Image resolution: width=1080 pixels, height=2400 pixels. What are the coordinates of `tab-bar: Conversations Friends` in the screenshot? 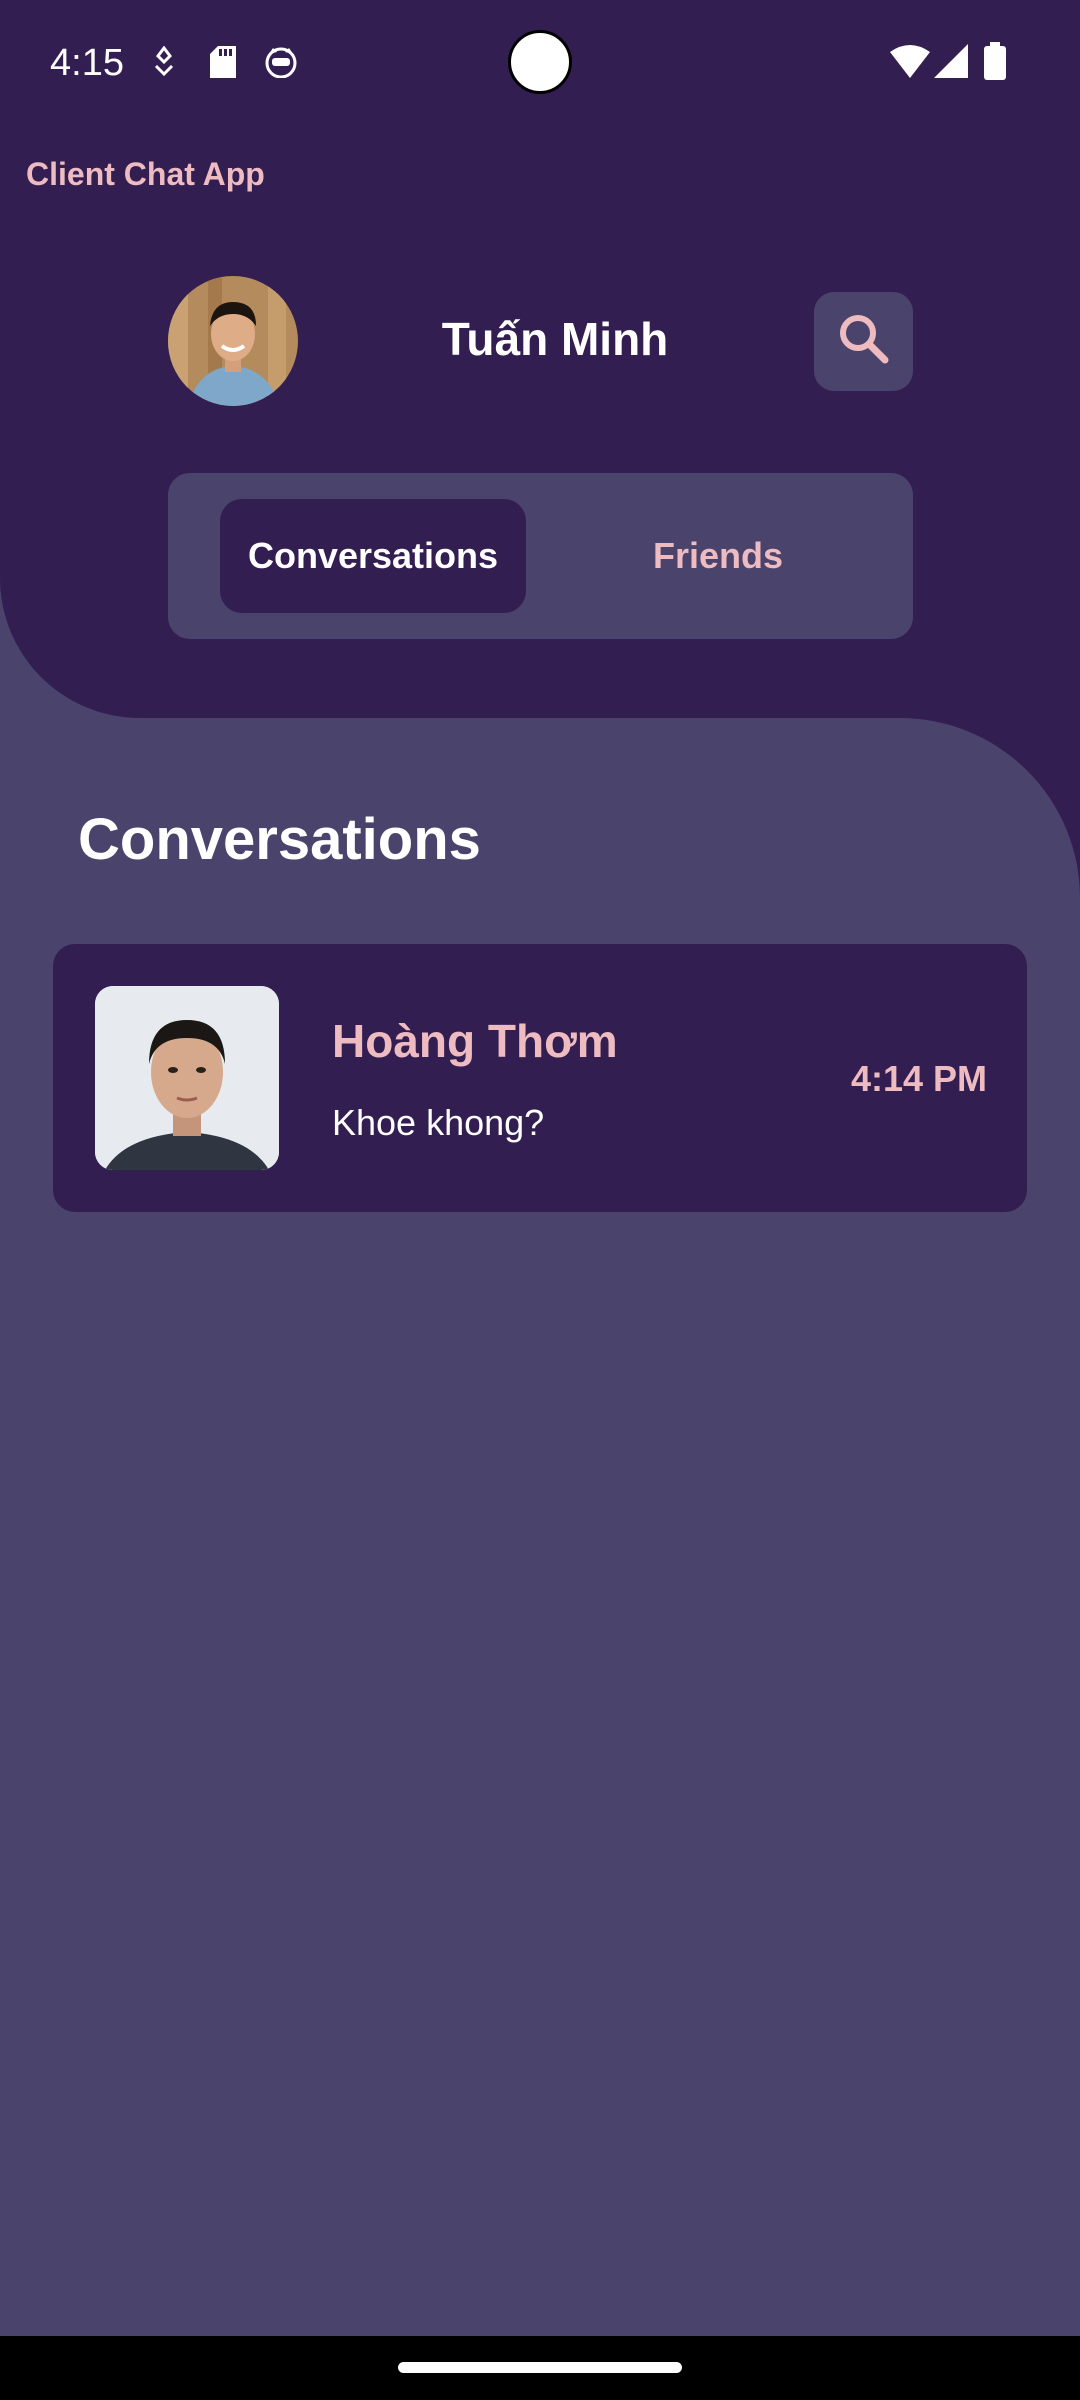 It's located at (540, 556).